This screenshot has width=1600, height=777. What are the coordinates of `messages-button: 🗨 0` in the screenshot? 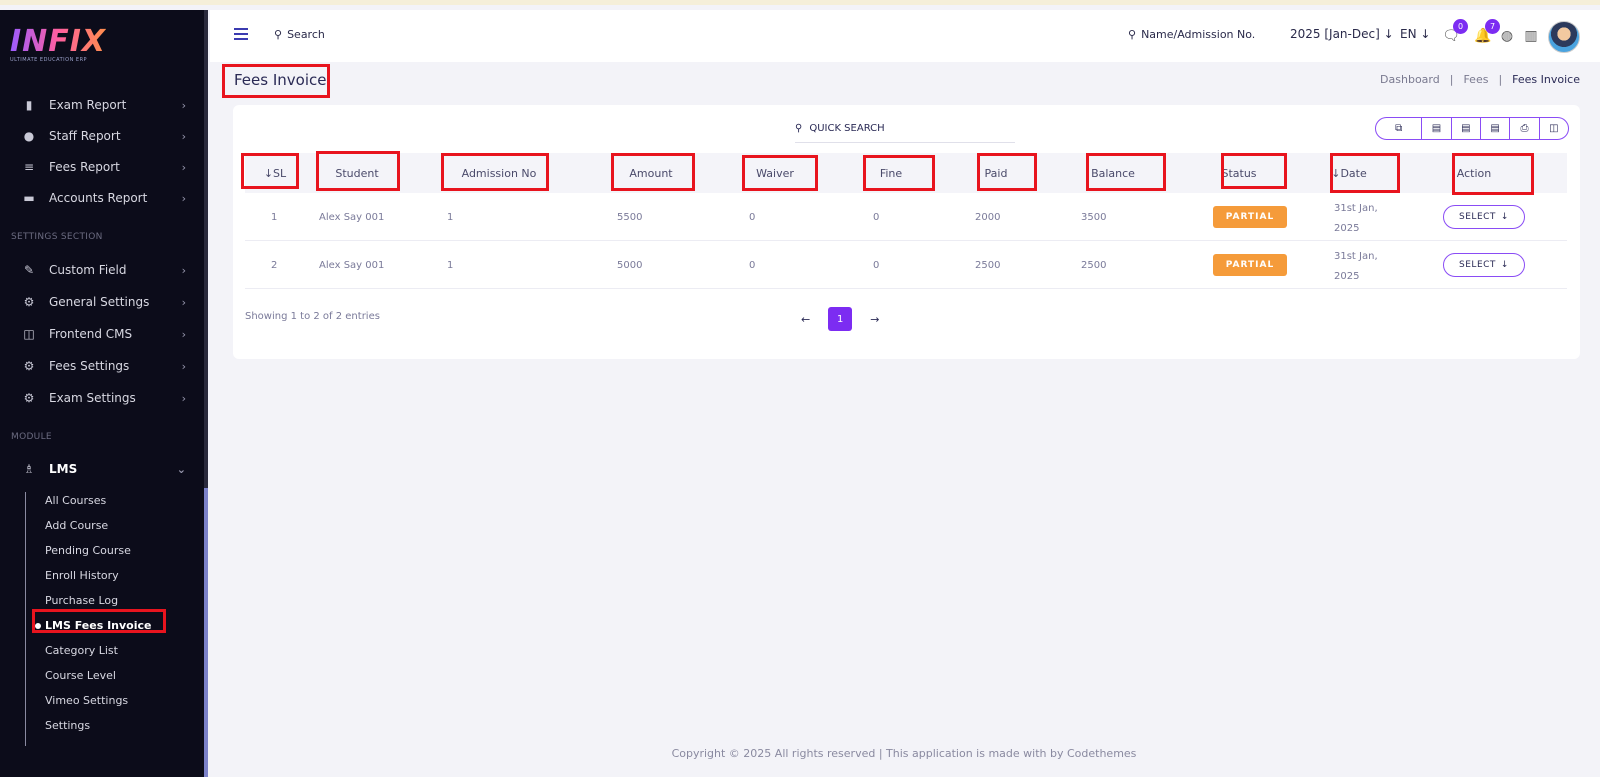 It's located at (1455, 32).